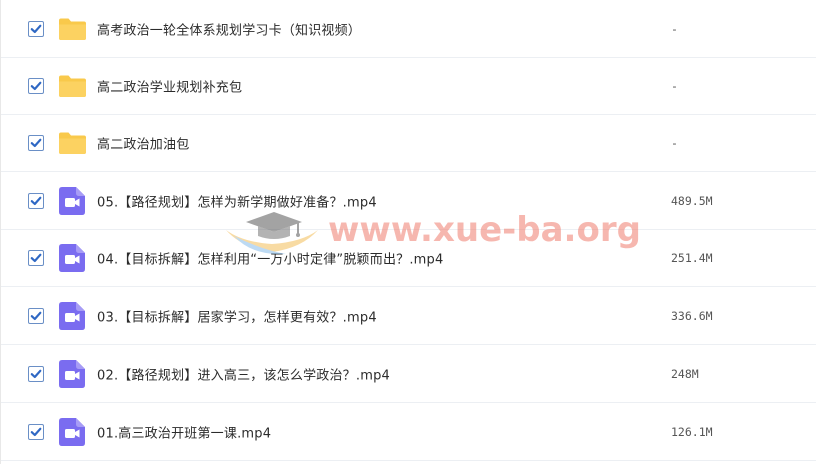 The image size is (816, 464). What do you see at coordinates (408, 374) in the screenshot?
I see `file-row-video: 02.【路径规划】进入高三，该怎么学政治？.mp4 248M` at bounding box center [408, 374].